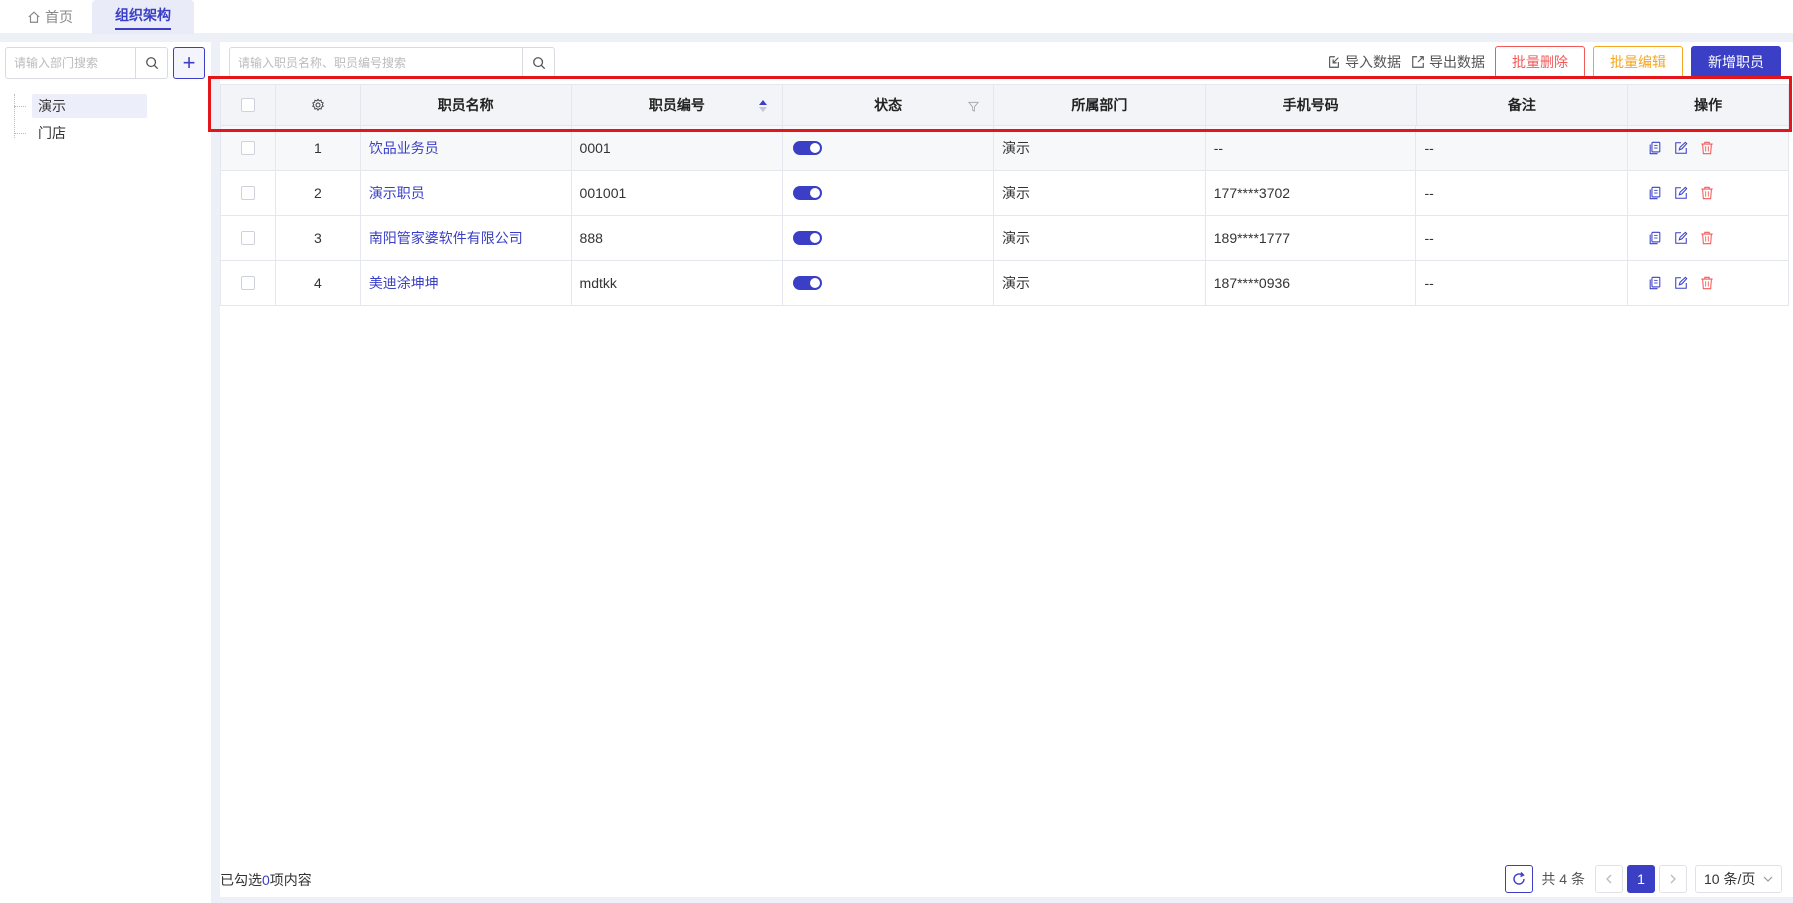 This screenshot has height=903, width=1793. Describe the element at coordinates (1311, 283) in the screenshot. I see `row-phone: 187****0936` at that location.